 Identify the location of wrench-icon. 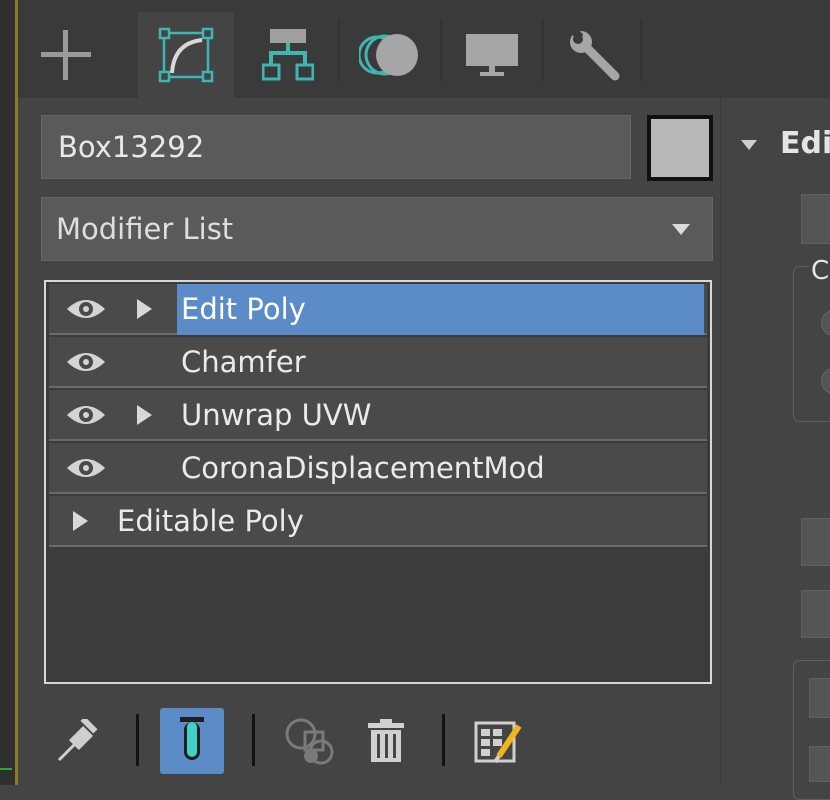
(595, 54).